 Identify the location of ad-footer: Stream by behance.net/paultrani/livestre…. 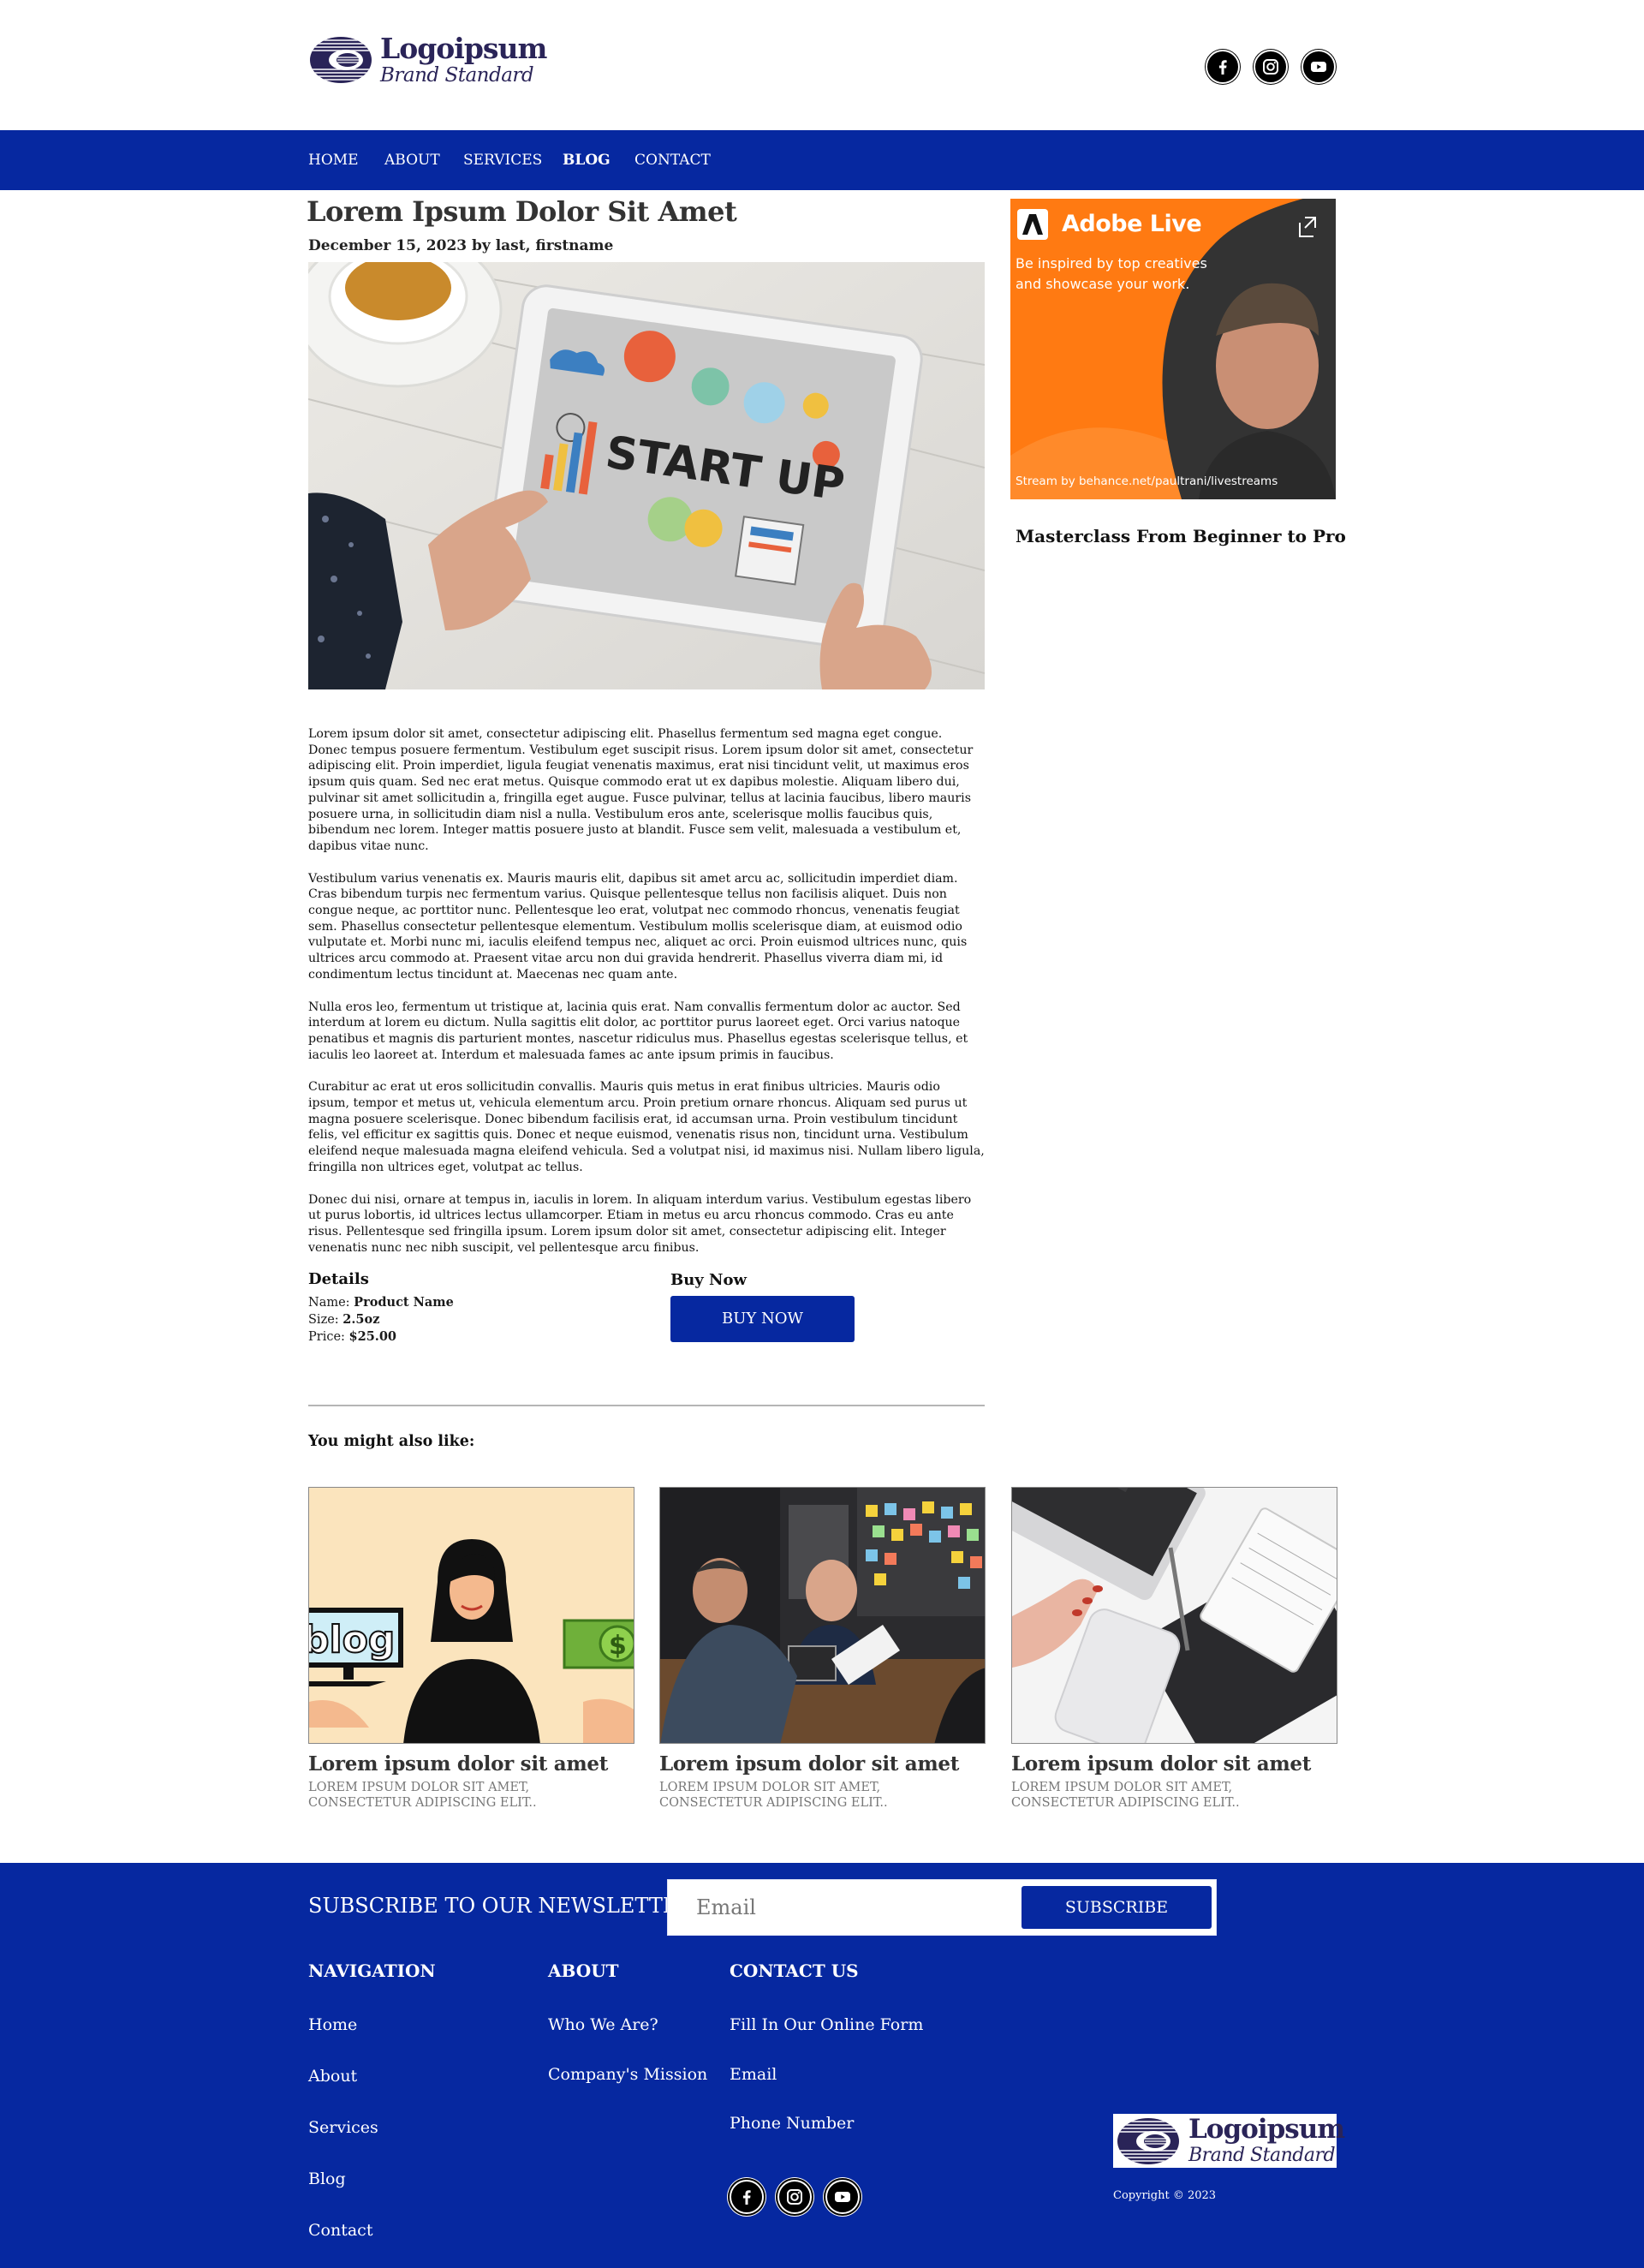
(1147, 481).